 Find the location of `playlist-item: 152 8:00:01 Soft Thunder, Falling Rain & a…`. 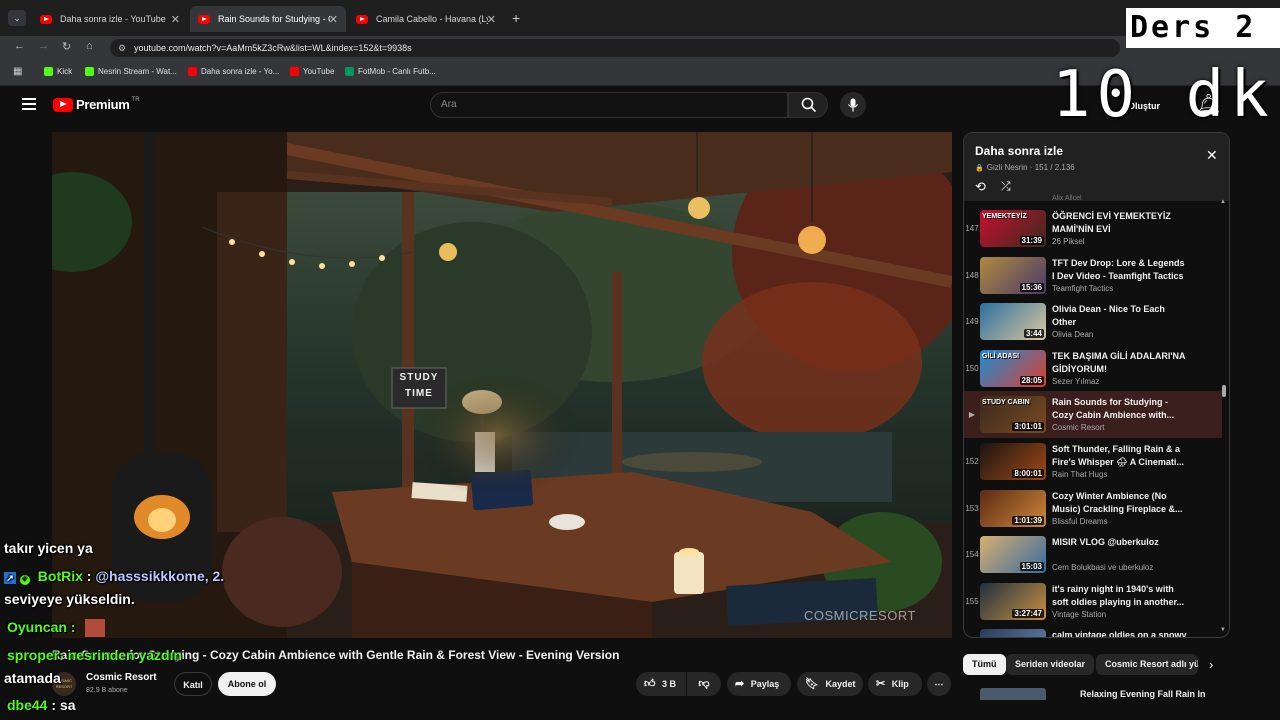

playlist-item: 152 8:00:01 Soft Thunder, Falling Rain & a… is located at coordinates (1093, 461).